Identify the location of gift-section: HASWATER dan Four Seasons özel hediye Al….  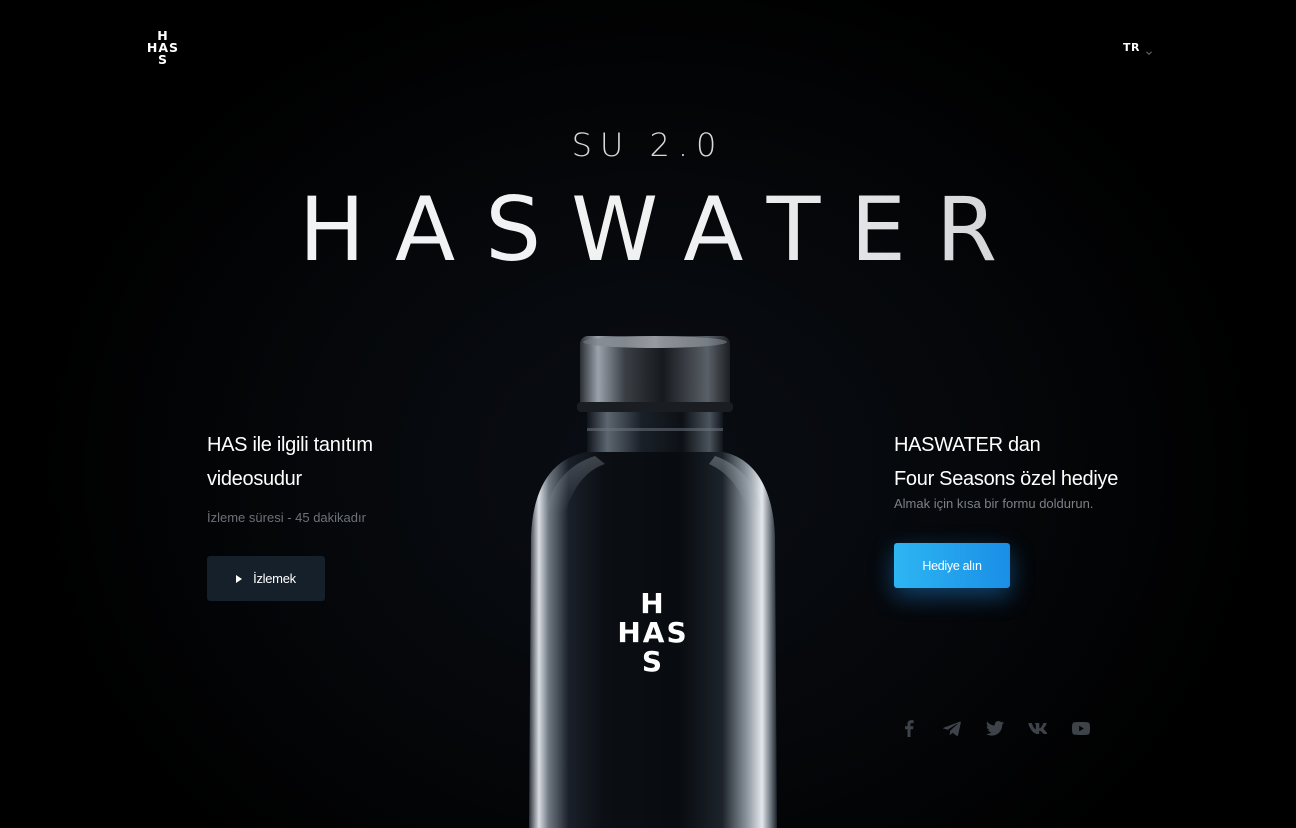
(1024, 508).